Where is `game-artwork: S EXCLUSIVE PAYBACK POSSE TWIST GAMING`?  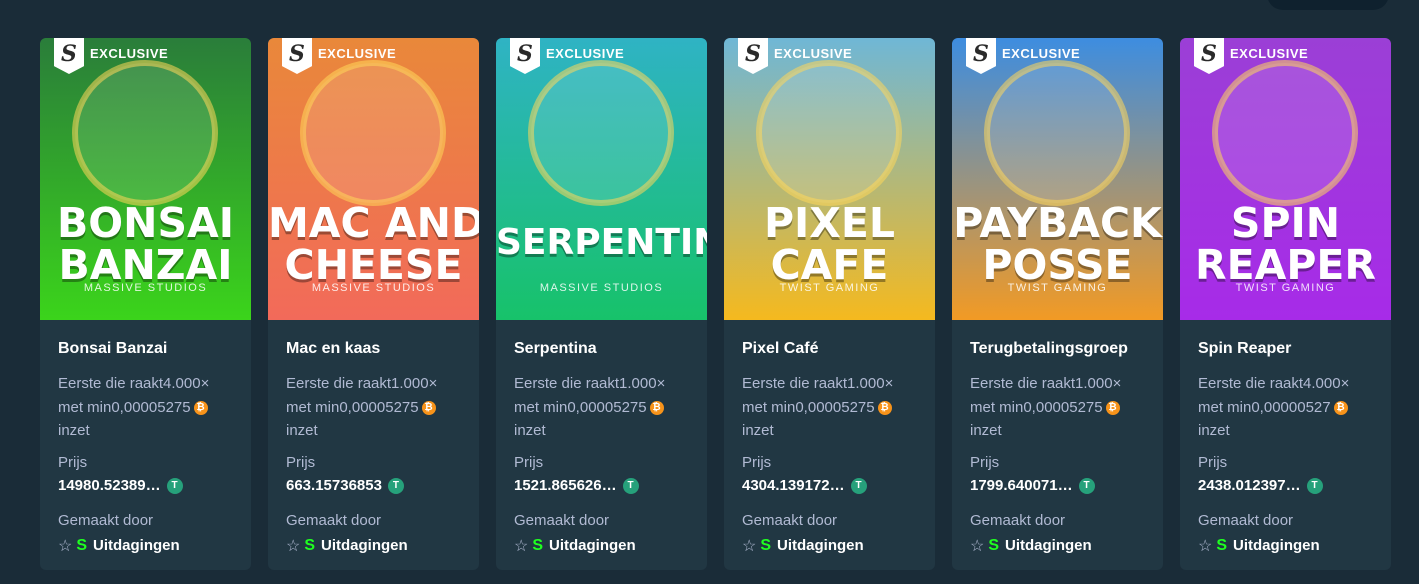 game-artwork: S EXCLUSIVE PAYBACK POSSE TWIST GAMING is located at coordinates (1057, 179).